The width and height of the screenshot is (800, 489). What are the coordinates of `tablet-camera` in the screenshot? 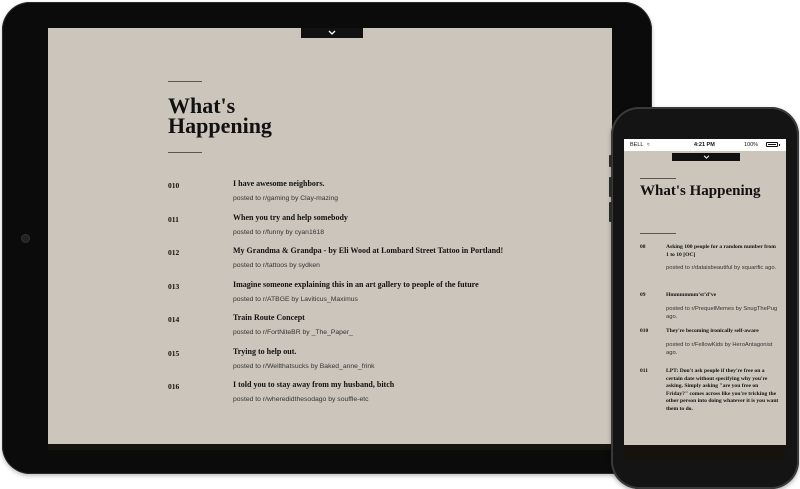 It's located at (25, 238).